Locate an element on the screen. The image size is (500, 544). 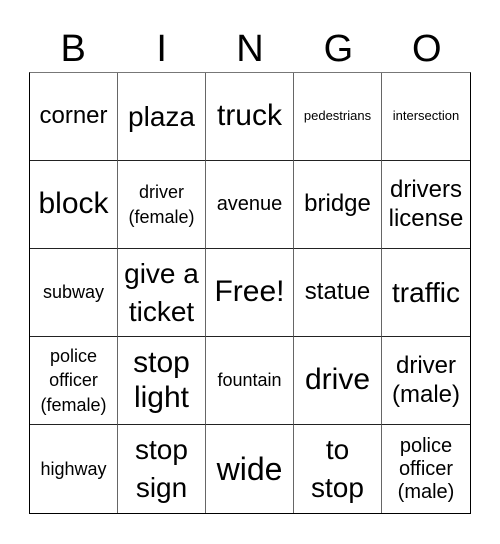
cell-text: Free! is located at coordinates (249, 292).